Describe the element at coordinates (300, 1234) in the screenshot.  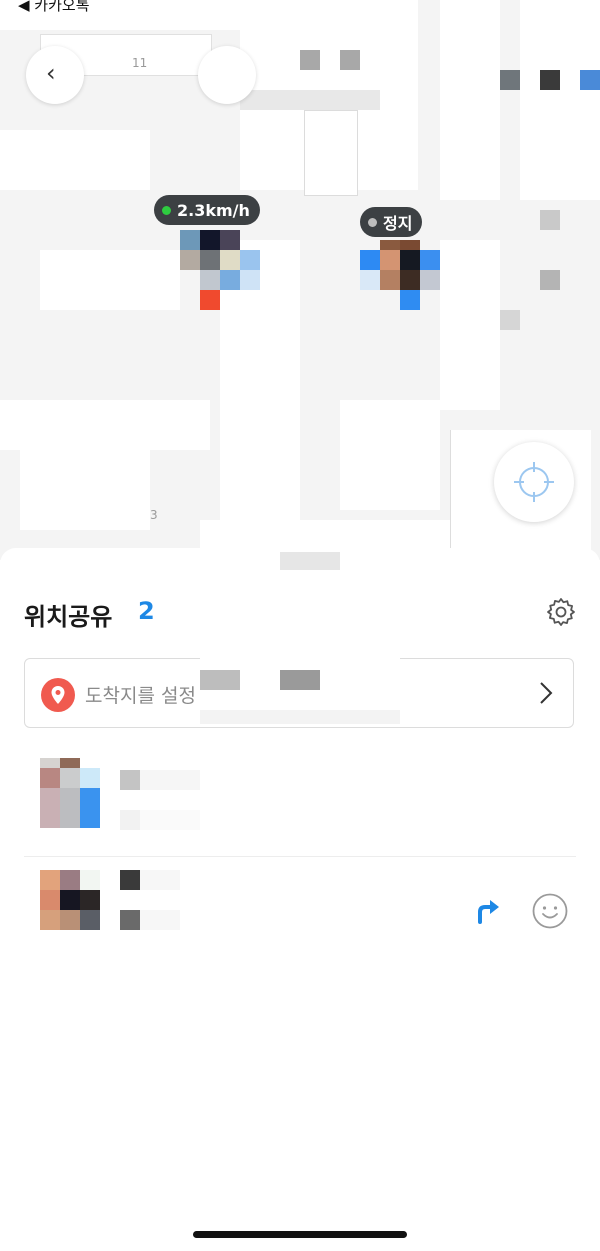
I see `home-indicator` at that location.